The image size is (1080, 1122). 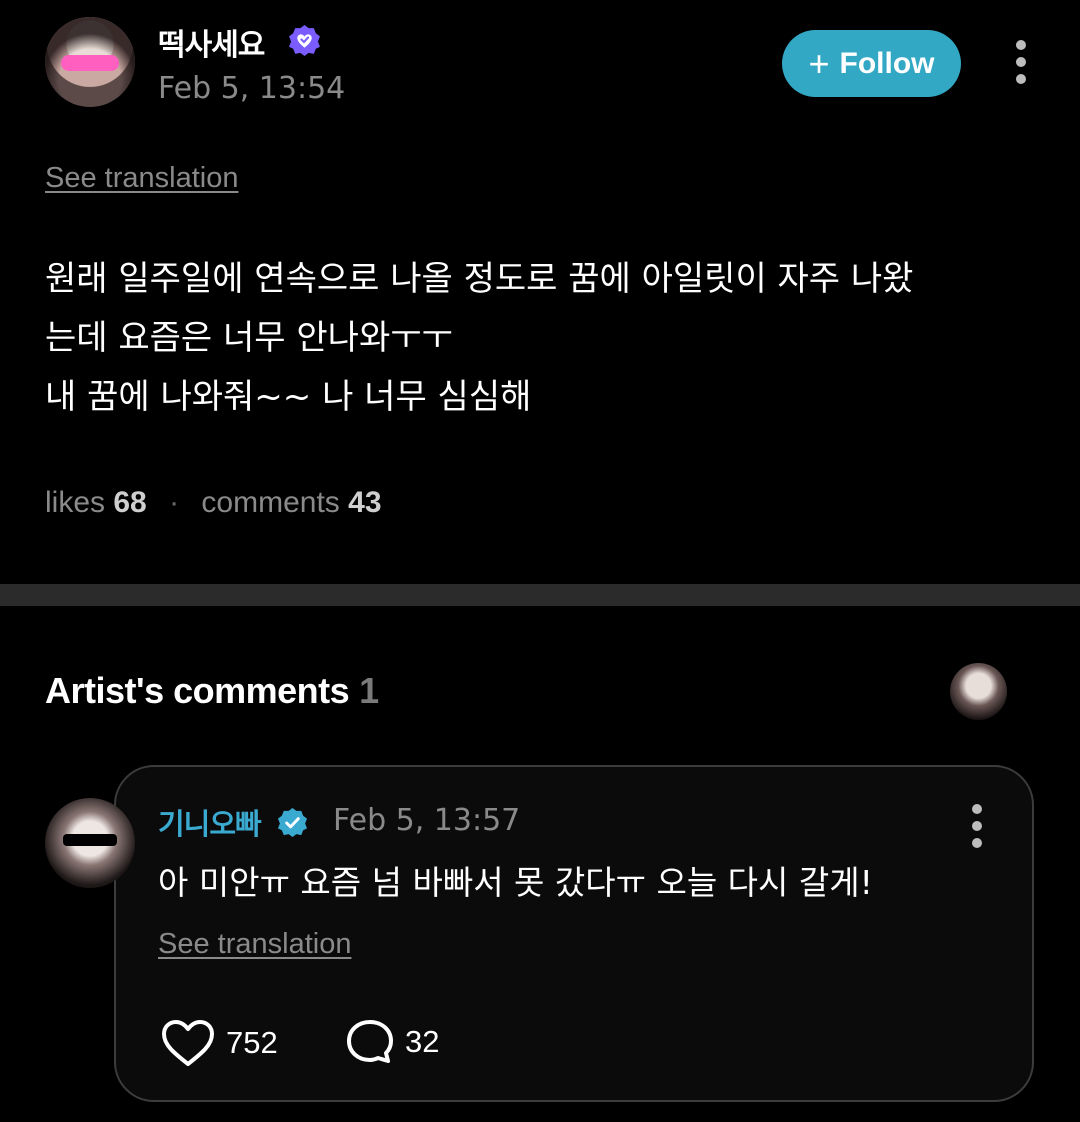 I want to click on likes-label: likes, so click(x=75, y=502).